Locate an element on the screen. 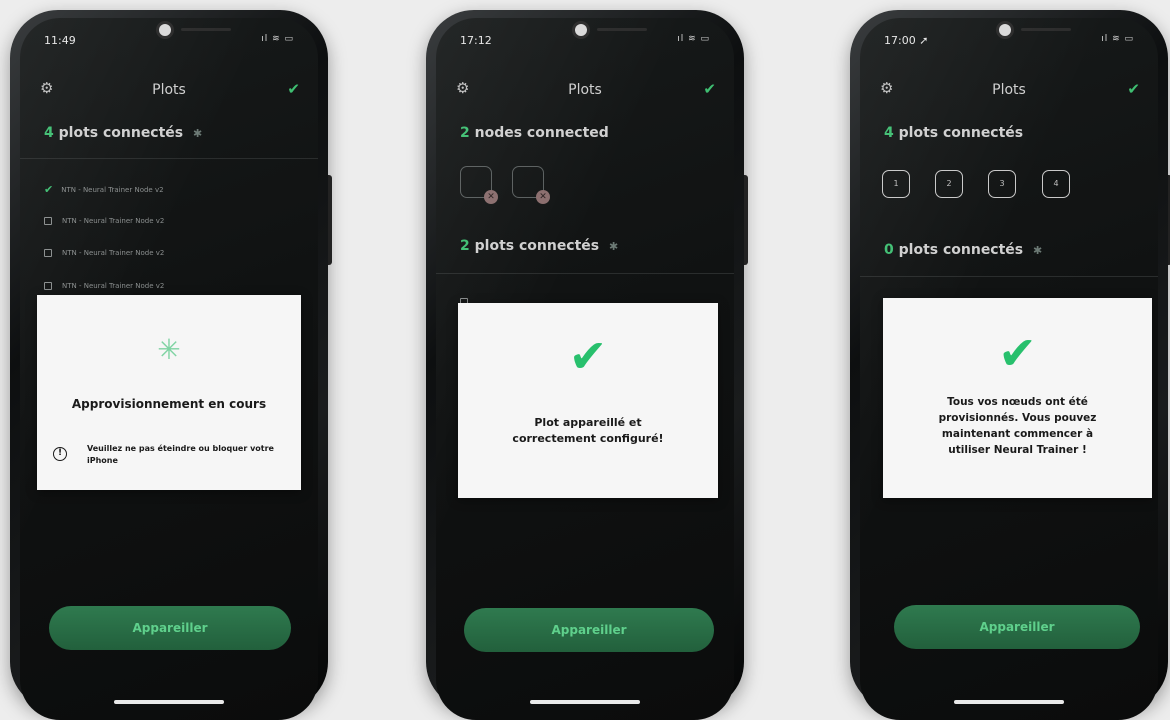 Image resolution: width=1170 pixels, height=720 pixels. count-label: nodes connected is located at coordinates (541, 133).